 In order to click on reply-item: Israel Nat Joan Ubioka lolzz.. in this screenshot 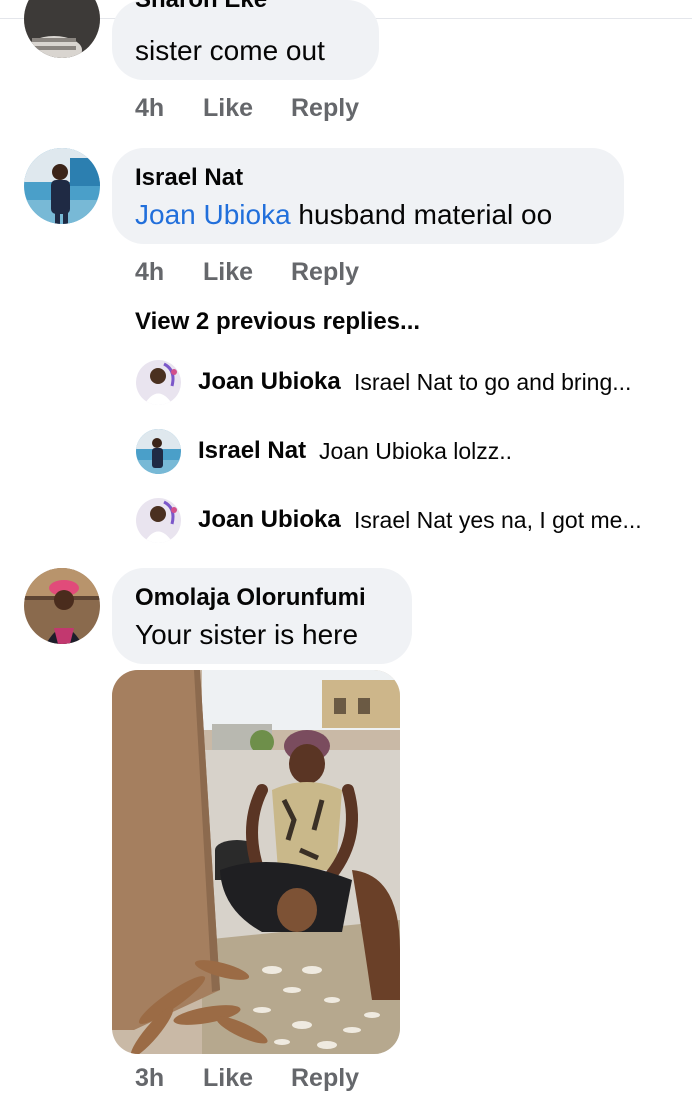, I will do `click(406, 452)`.